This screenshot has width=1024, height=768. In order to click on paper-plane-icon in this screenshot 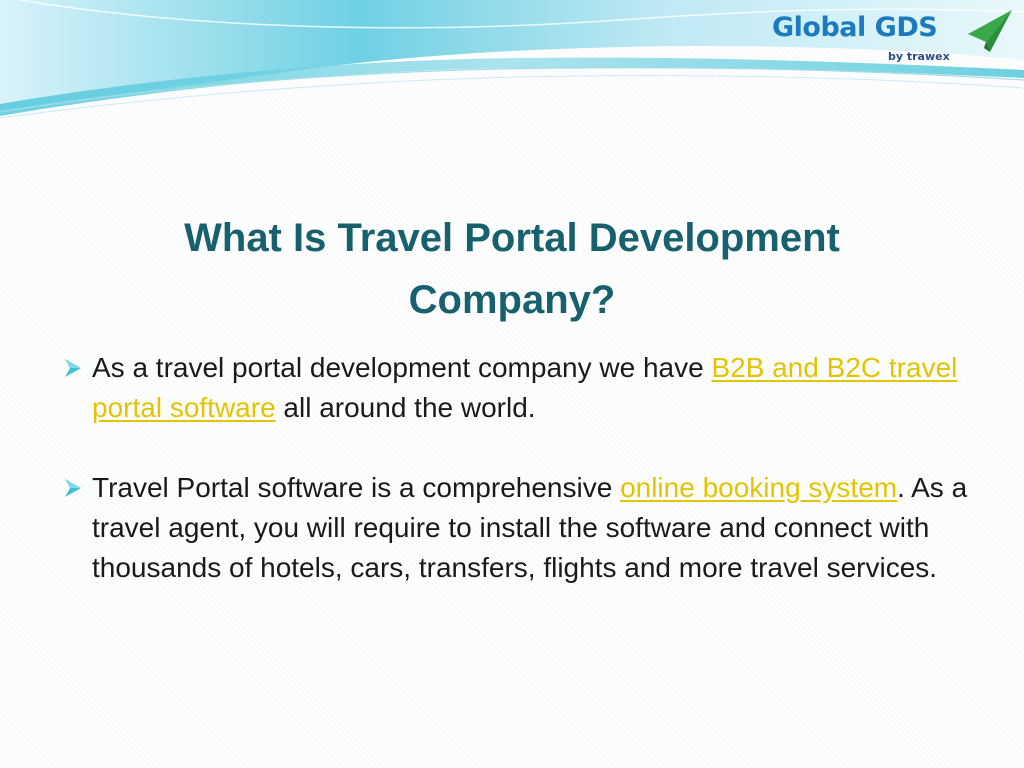, I will do `click(990, 31)`.